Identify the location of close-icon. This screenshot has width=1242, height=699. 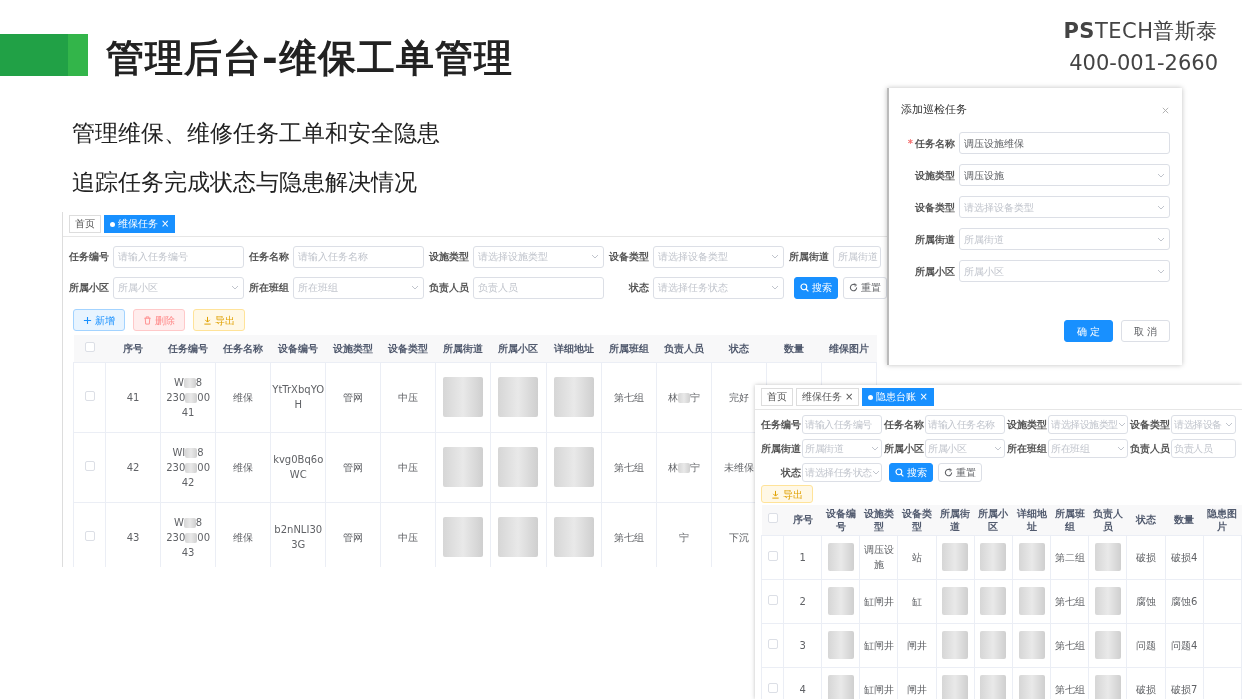
(1165, 110).